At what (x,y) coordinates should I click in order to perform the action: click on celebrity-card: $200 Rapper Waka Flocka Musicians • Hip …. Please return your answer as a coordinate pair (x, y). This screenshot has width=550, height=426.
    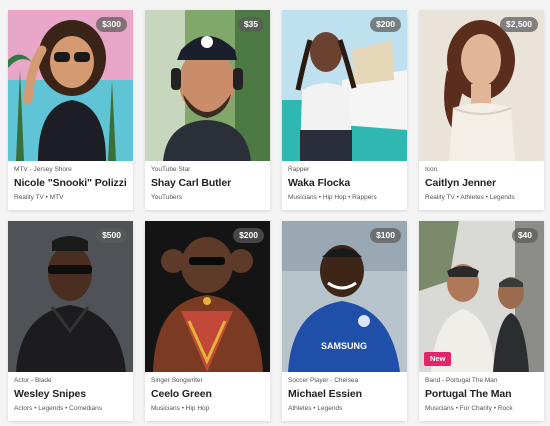
    Looking at the image, I should click on (344, 110).